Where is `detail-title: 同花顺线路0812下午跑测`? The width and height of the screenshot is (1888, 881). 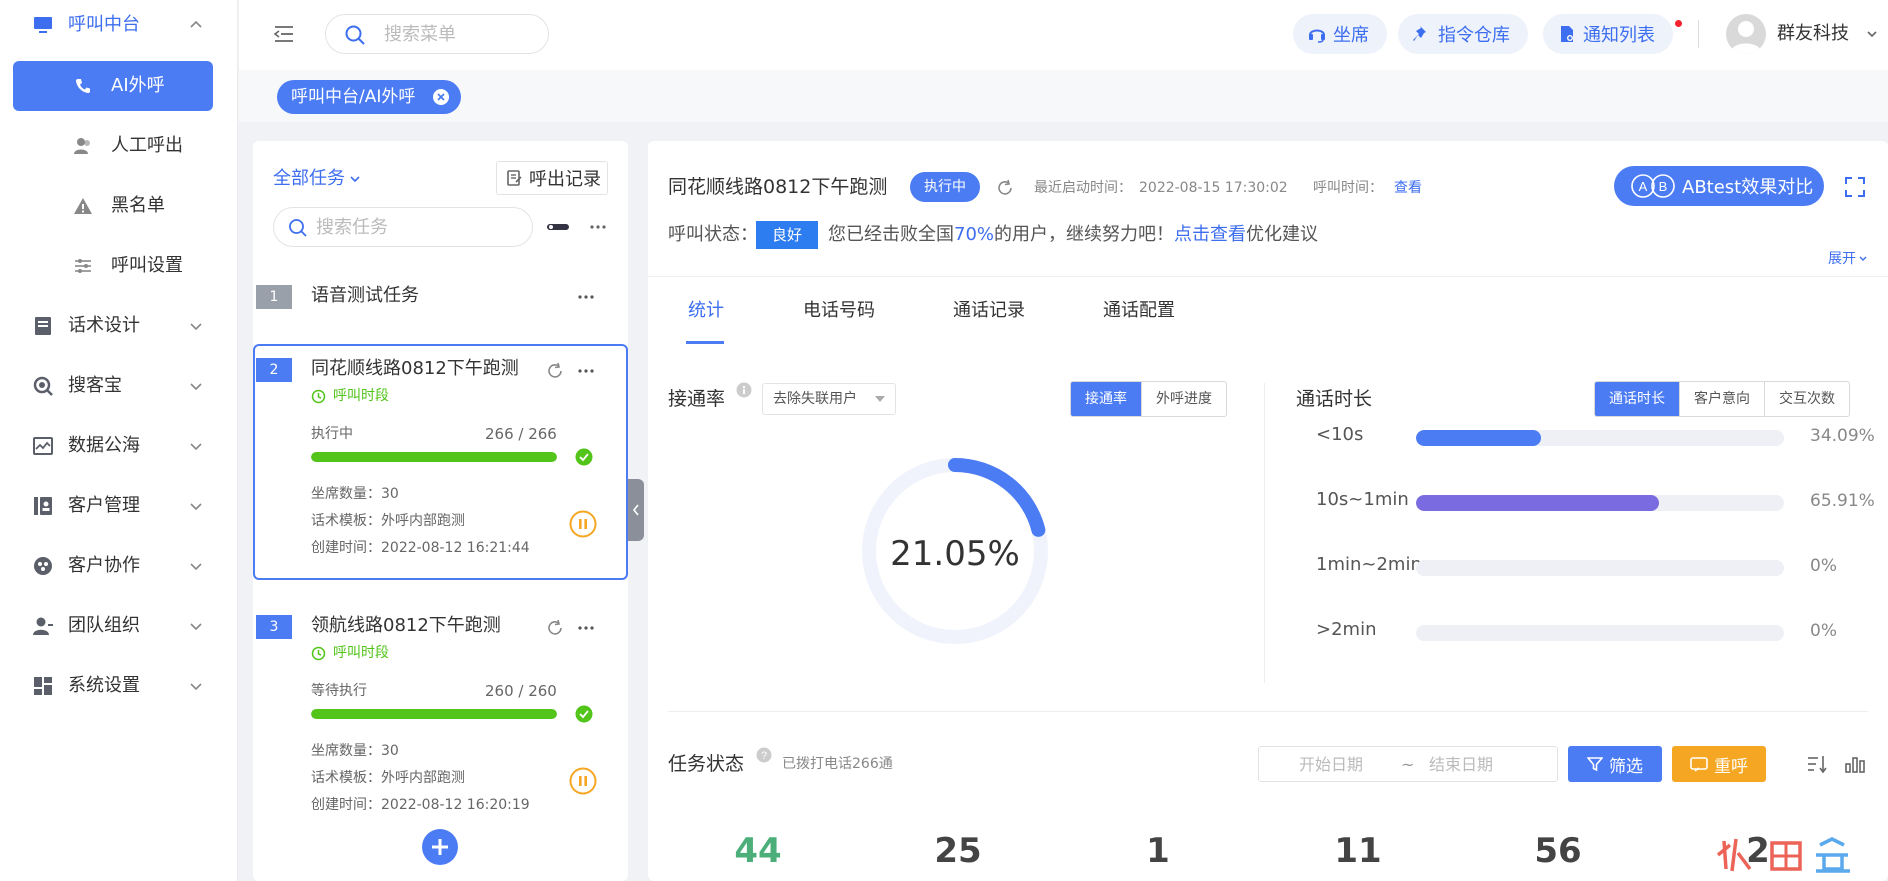 detail-title: 同花顺线路0812下午跑测 is located at coordinates (778, 187).